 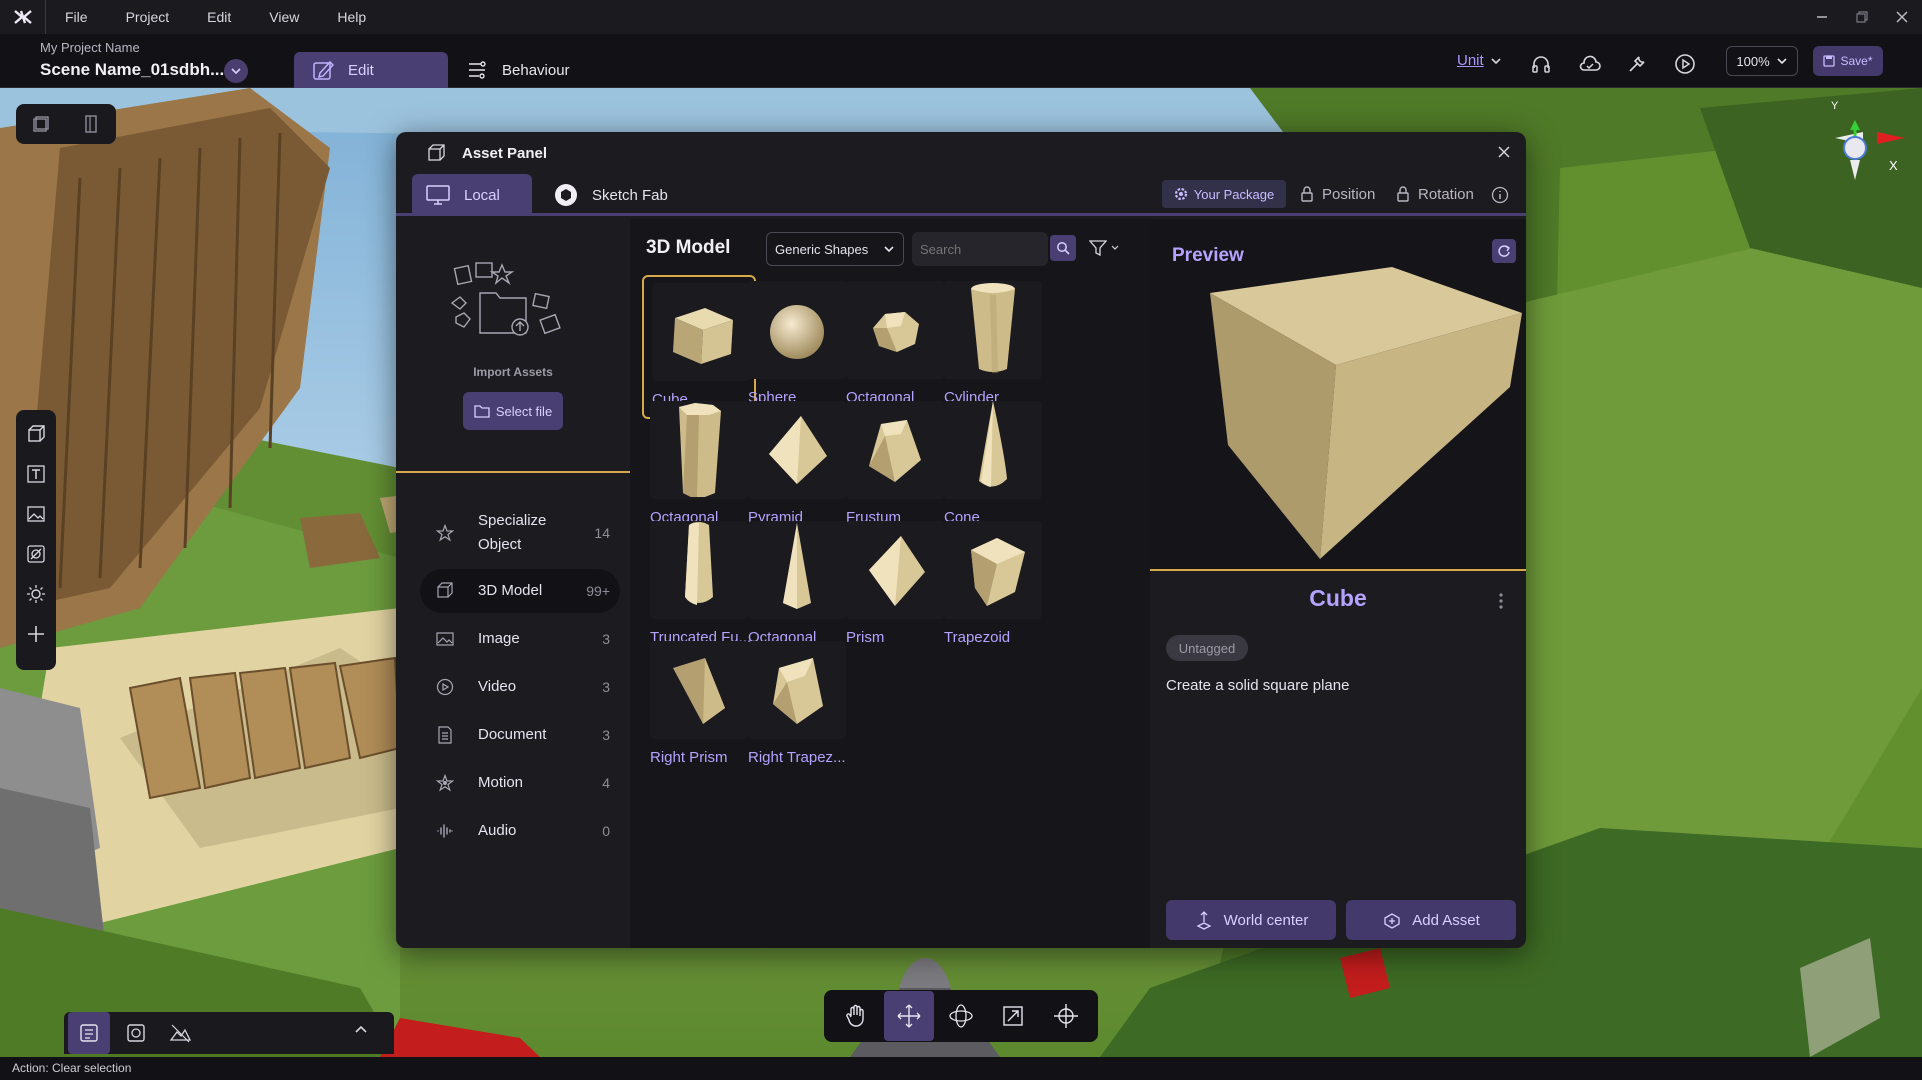 What do you see at coordinates (1504, 152) in the screenshot?
I see `close-panel-button` at bounding box center [1504, 152].